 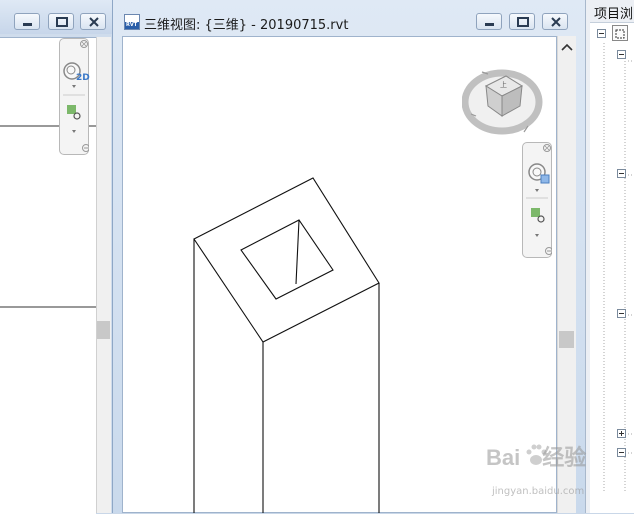 I want to click on navigation-bar, so click(x=537, y=200).